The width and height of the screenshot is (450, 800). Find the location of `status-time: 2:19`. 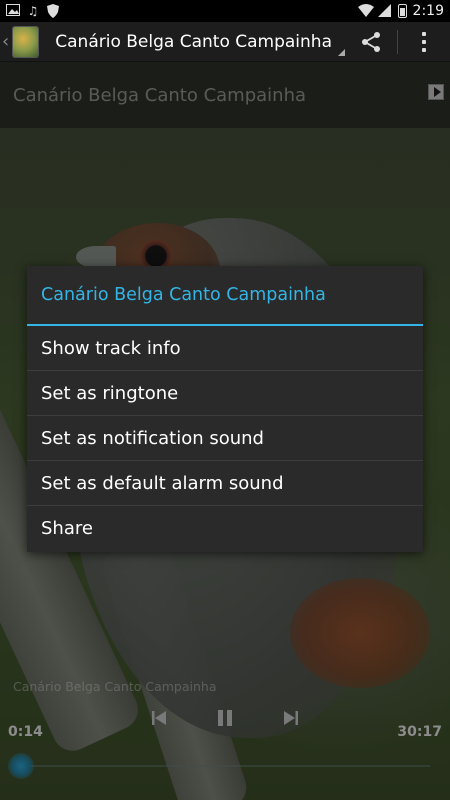

status-time: 2:19 is located at coordinates (428, 11).